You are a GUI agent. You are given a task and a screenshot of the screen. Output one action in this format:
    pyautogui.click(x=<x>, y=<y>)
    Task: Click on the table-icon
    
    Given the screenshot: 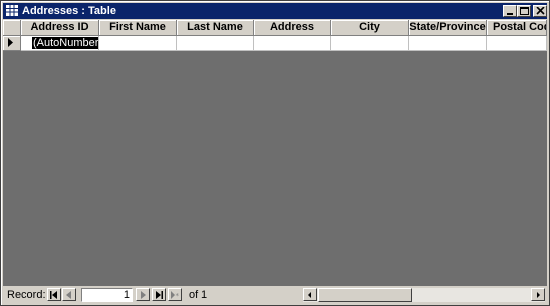 What is the action you would take?
    pyautogui.click(x=12, y=10)
    